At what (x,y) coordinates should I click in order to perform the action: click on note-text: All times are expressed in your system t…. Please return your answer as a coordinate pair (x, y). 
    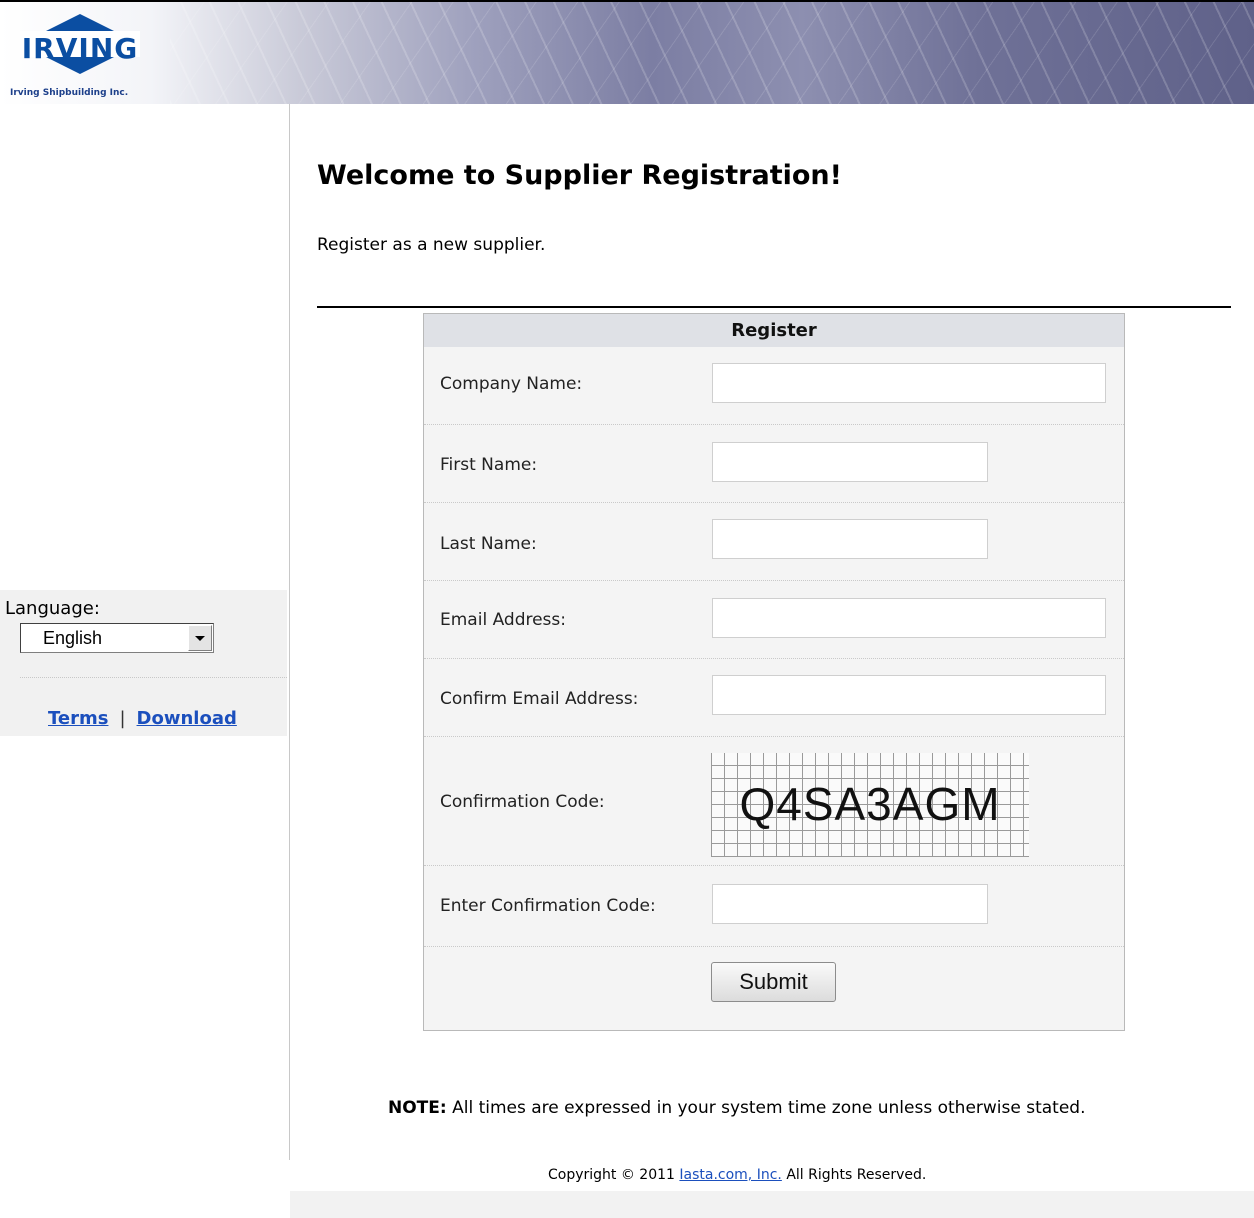
    Looking at the image, I should click on (766, 1108).